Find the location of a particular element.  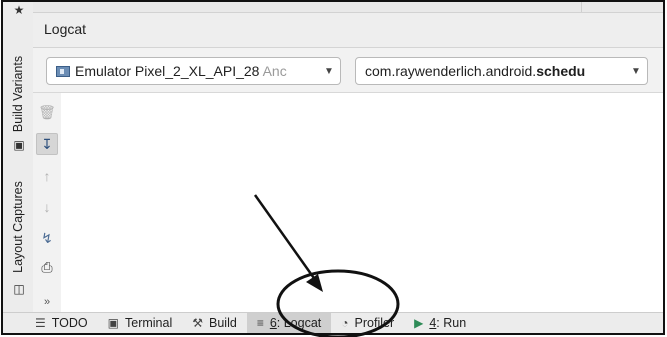

device-select: Emulator Pixel_2_XL_API_28 Anc ▼ is located at coordinates (193, 71).